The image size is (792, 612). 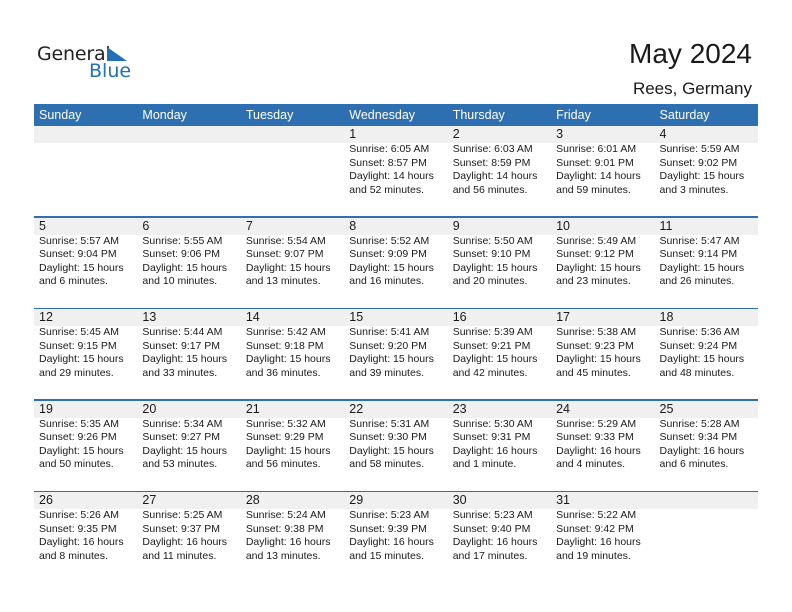 I want to click on sunrise-time: Sunrise: 6:03 AM, so click(x=492, y=149).